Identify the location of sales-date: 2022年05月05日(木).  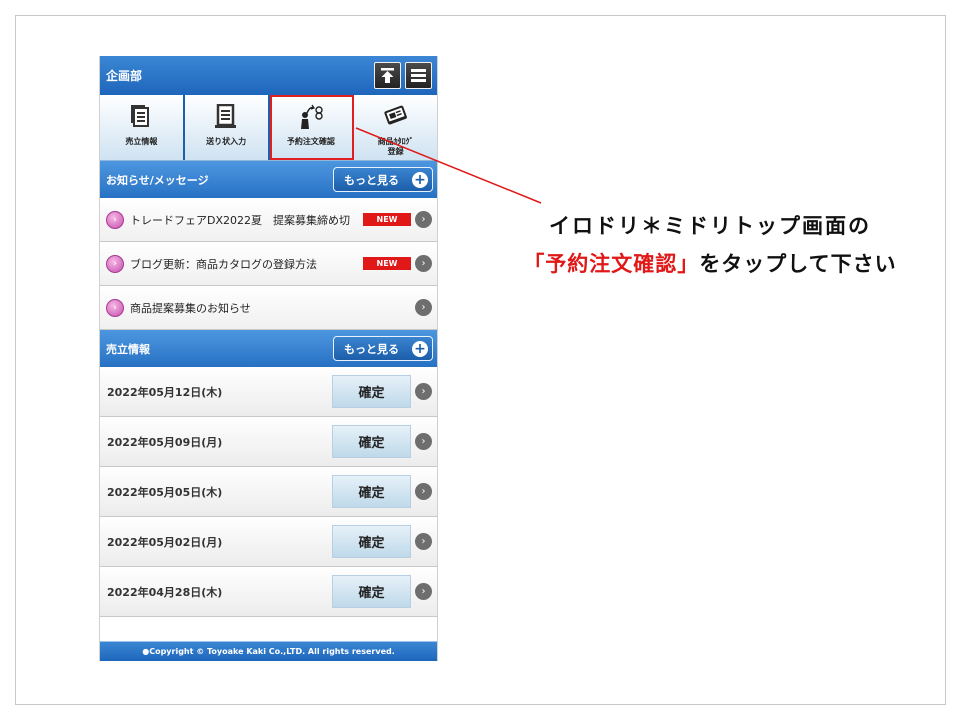
(165, 492).